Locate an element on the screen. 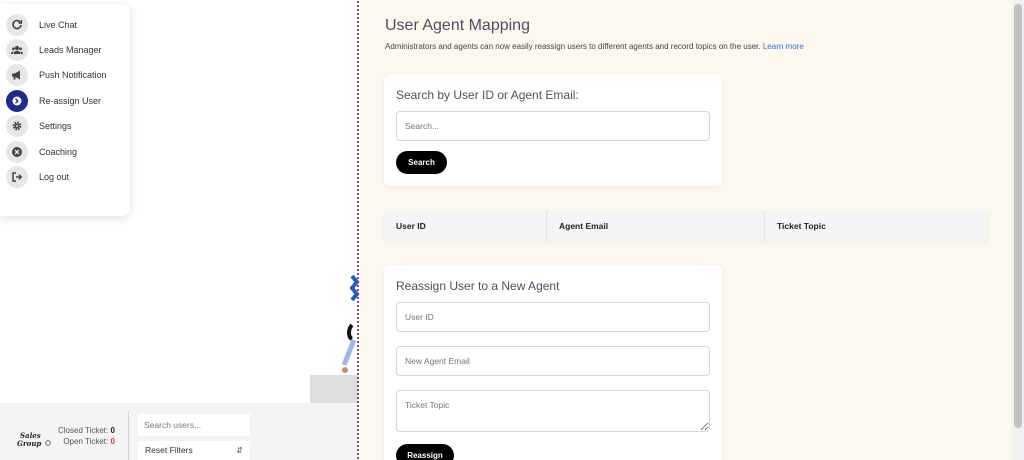  users-icon is located at coordinates (17, 50).